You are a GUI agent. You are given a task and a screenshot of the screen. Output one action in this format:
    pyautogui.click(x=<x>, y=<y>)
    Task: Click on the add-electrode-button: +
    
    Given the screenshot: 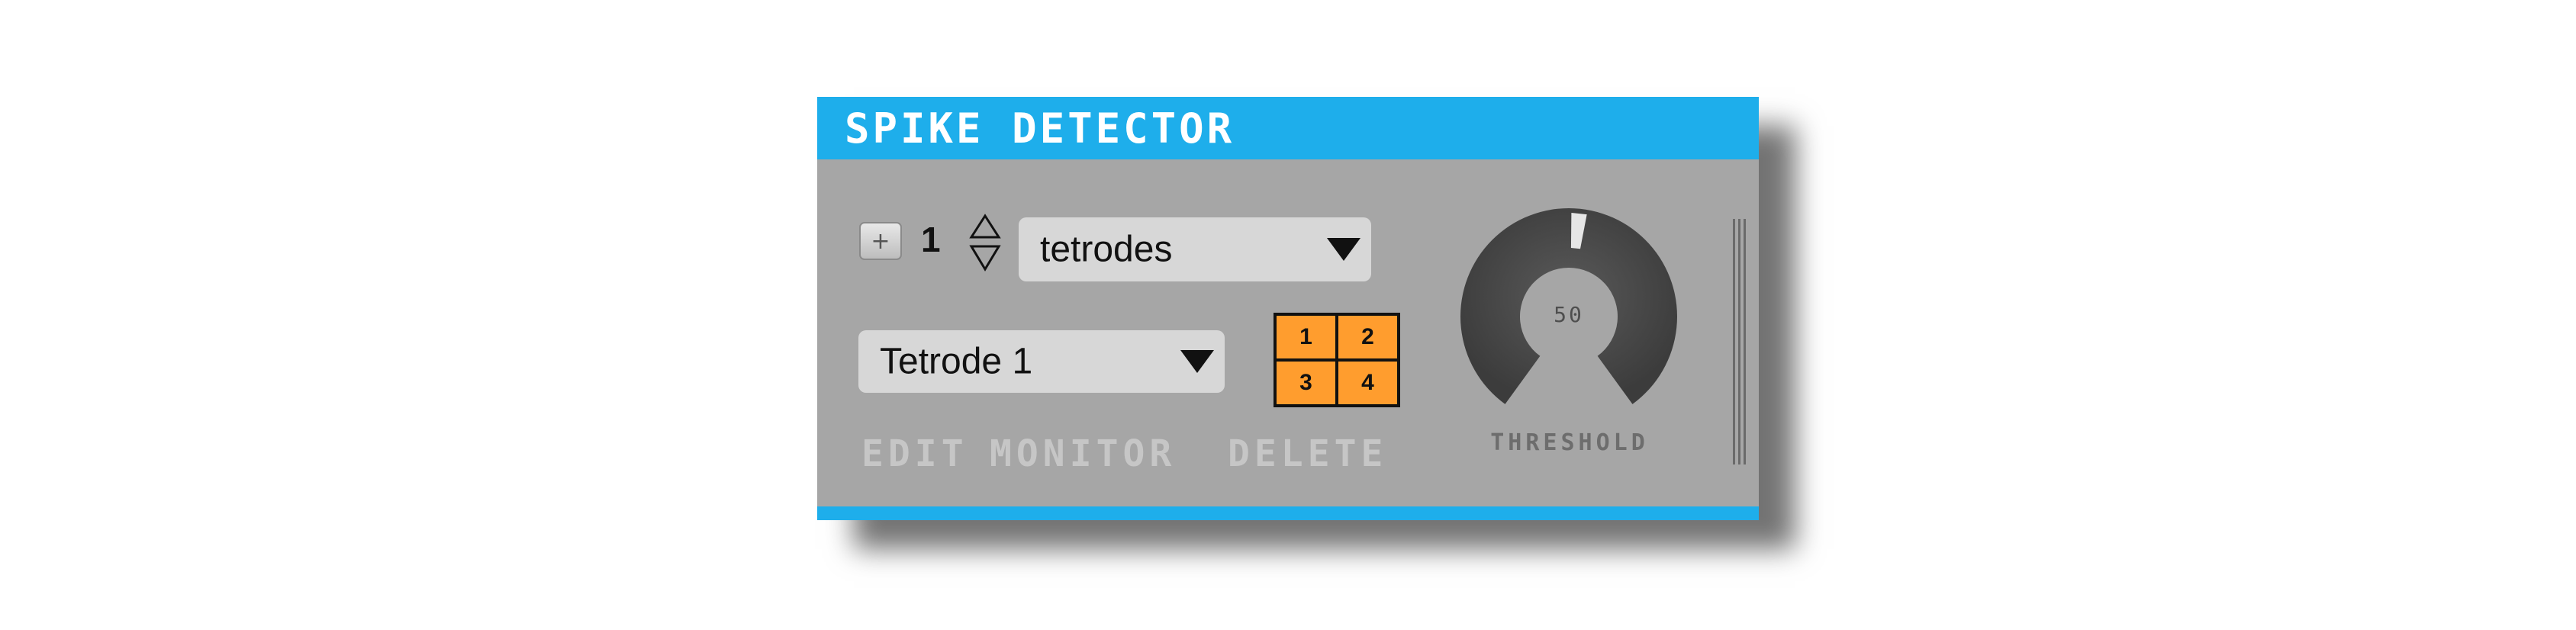 What is the action you would take?
    pyautogui.click(x=880, y=241)
    